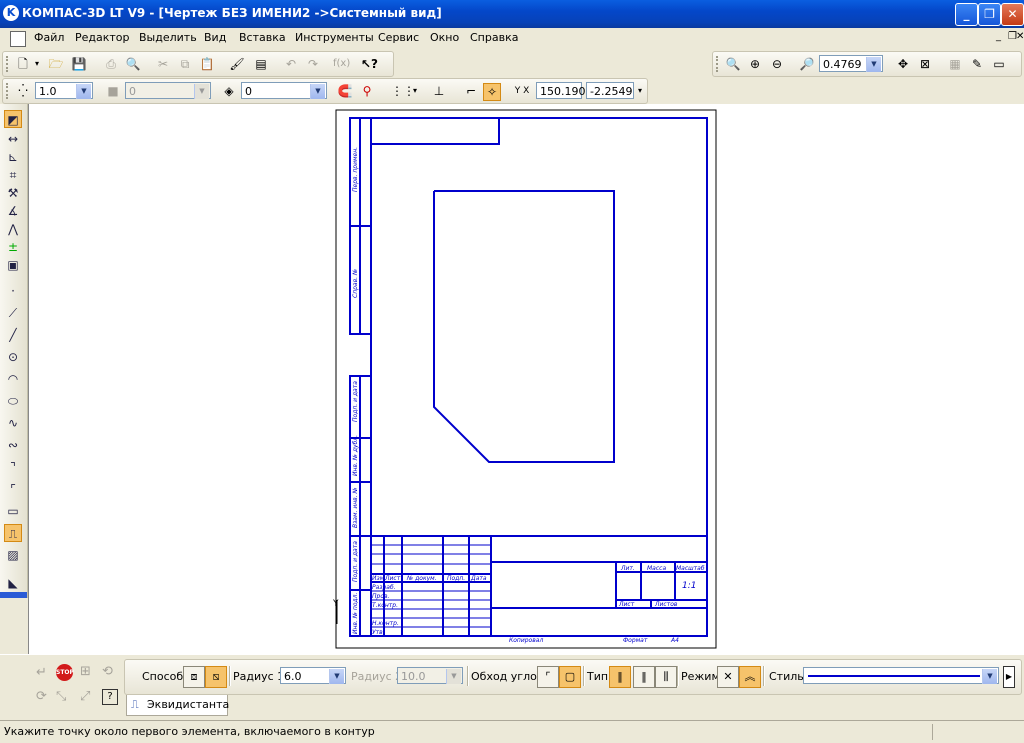 The width and height of the screenshot is (1024, 743). Describe the element at coordinates (41, 696) in the screenshot. I see `repeat-icon: ⟳` at that location.